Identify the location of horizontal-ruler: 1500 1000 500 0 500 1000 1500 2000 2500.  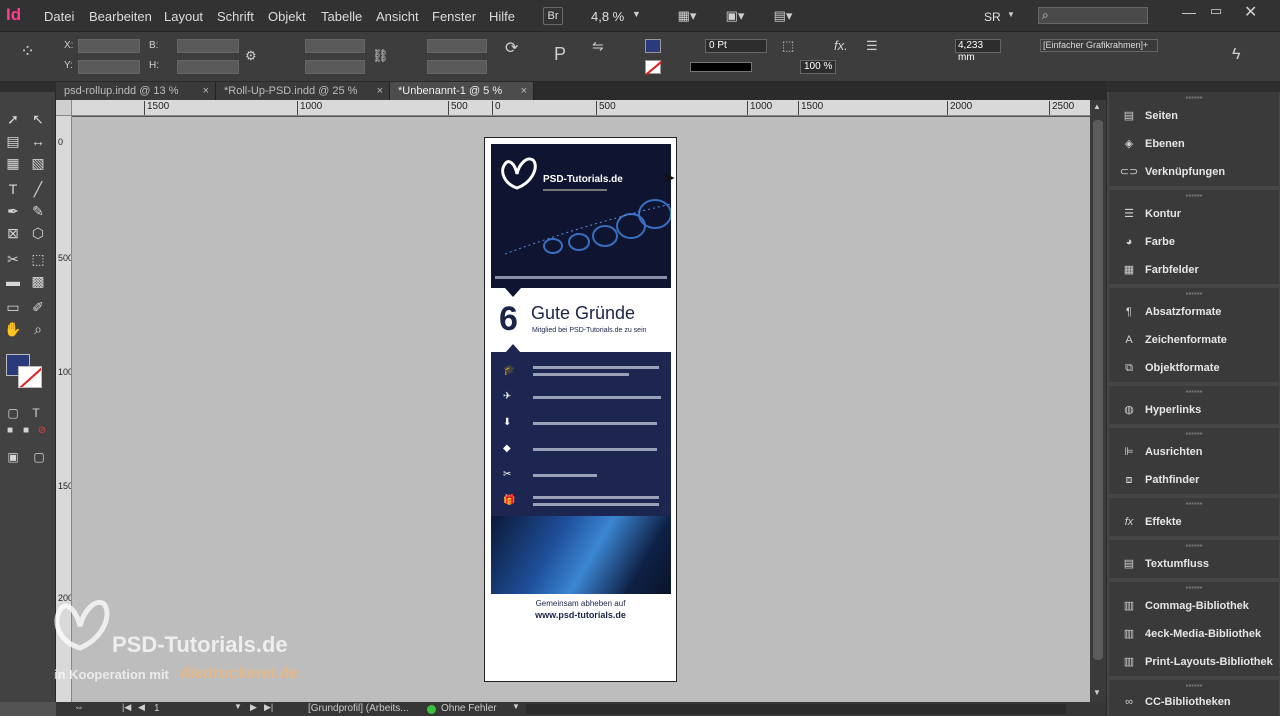
(581, 108).